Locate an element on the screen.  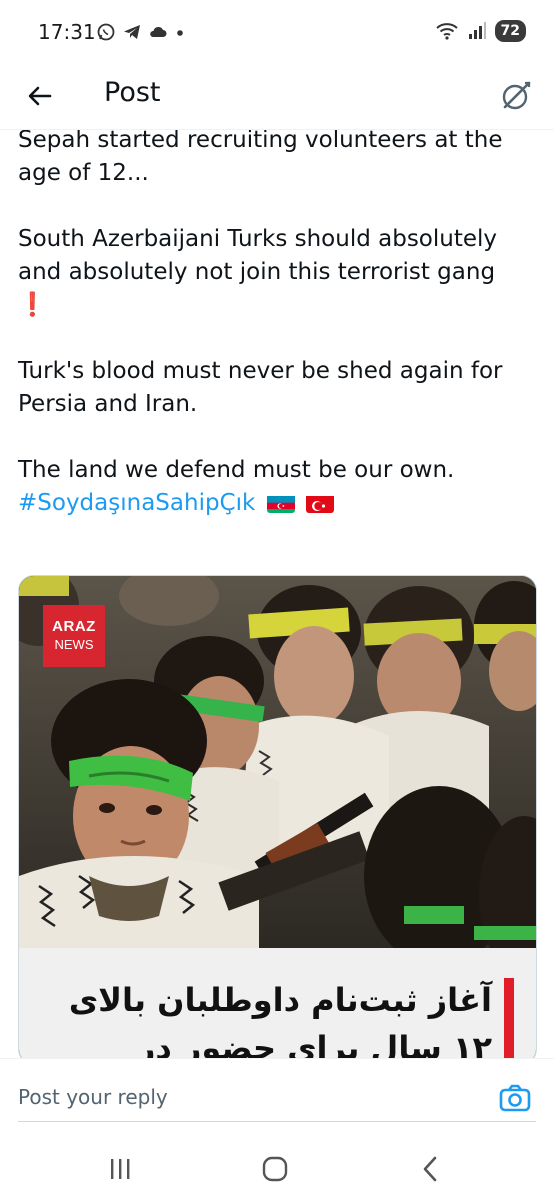
recents-icon is located at coordinates (120, 1169).